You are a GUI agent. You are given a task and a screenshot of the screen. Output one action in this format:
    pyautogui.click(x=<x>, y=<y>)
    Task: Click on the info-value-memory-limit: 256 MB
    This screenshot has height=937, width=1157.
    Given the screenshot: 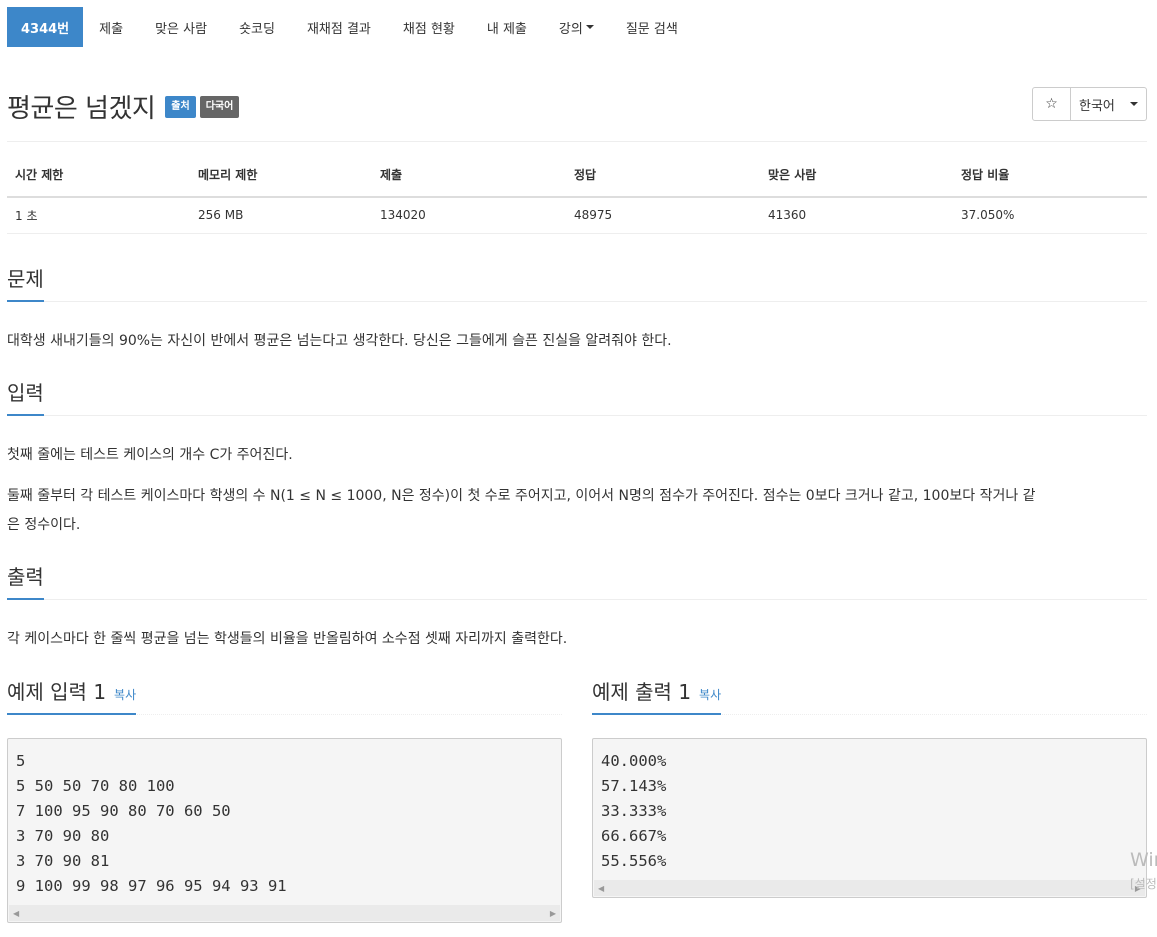 What is the action you would take?
    pyautogui.click(x=281, y=215)
    